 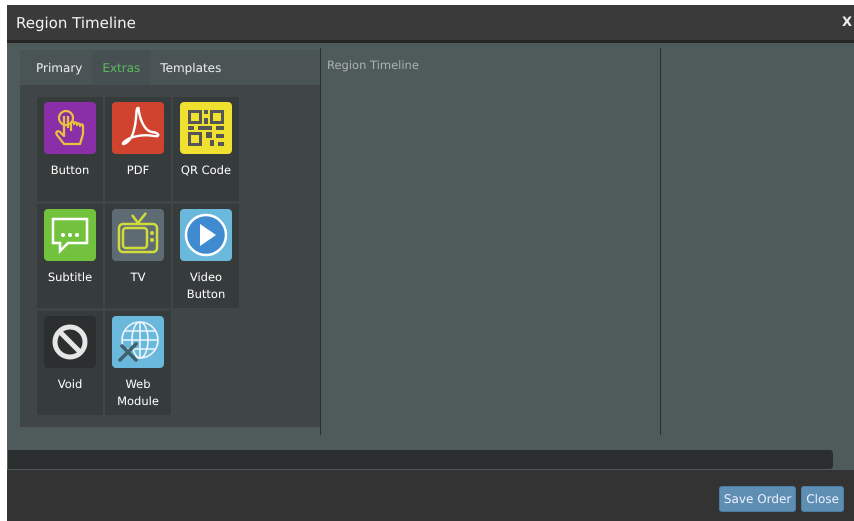 What do you see at coordinates (138, 235) in the screenshot?
I see `tv-icon` at bounding box center [138, 235].